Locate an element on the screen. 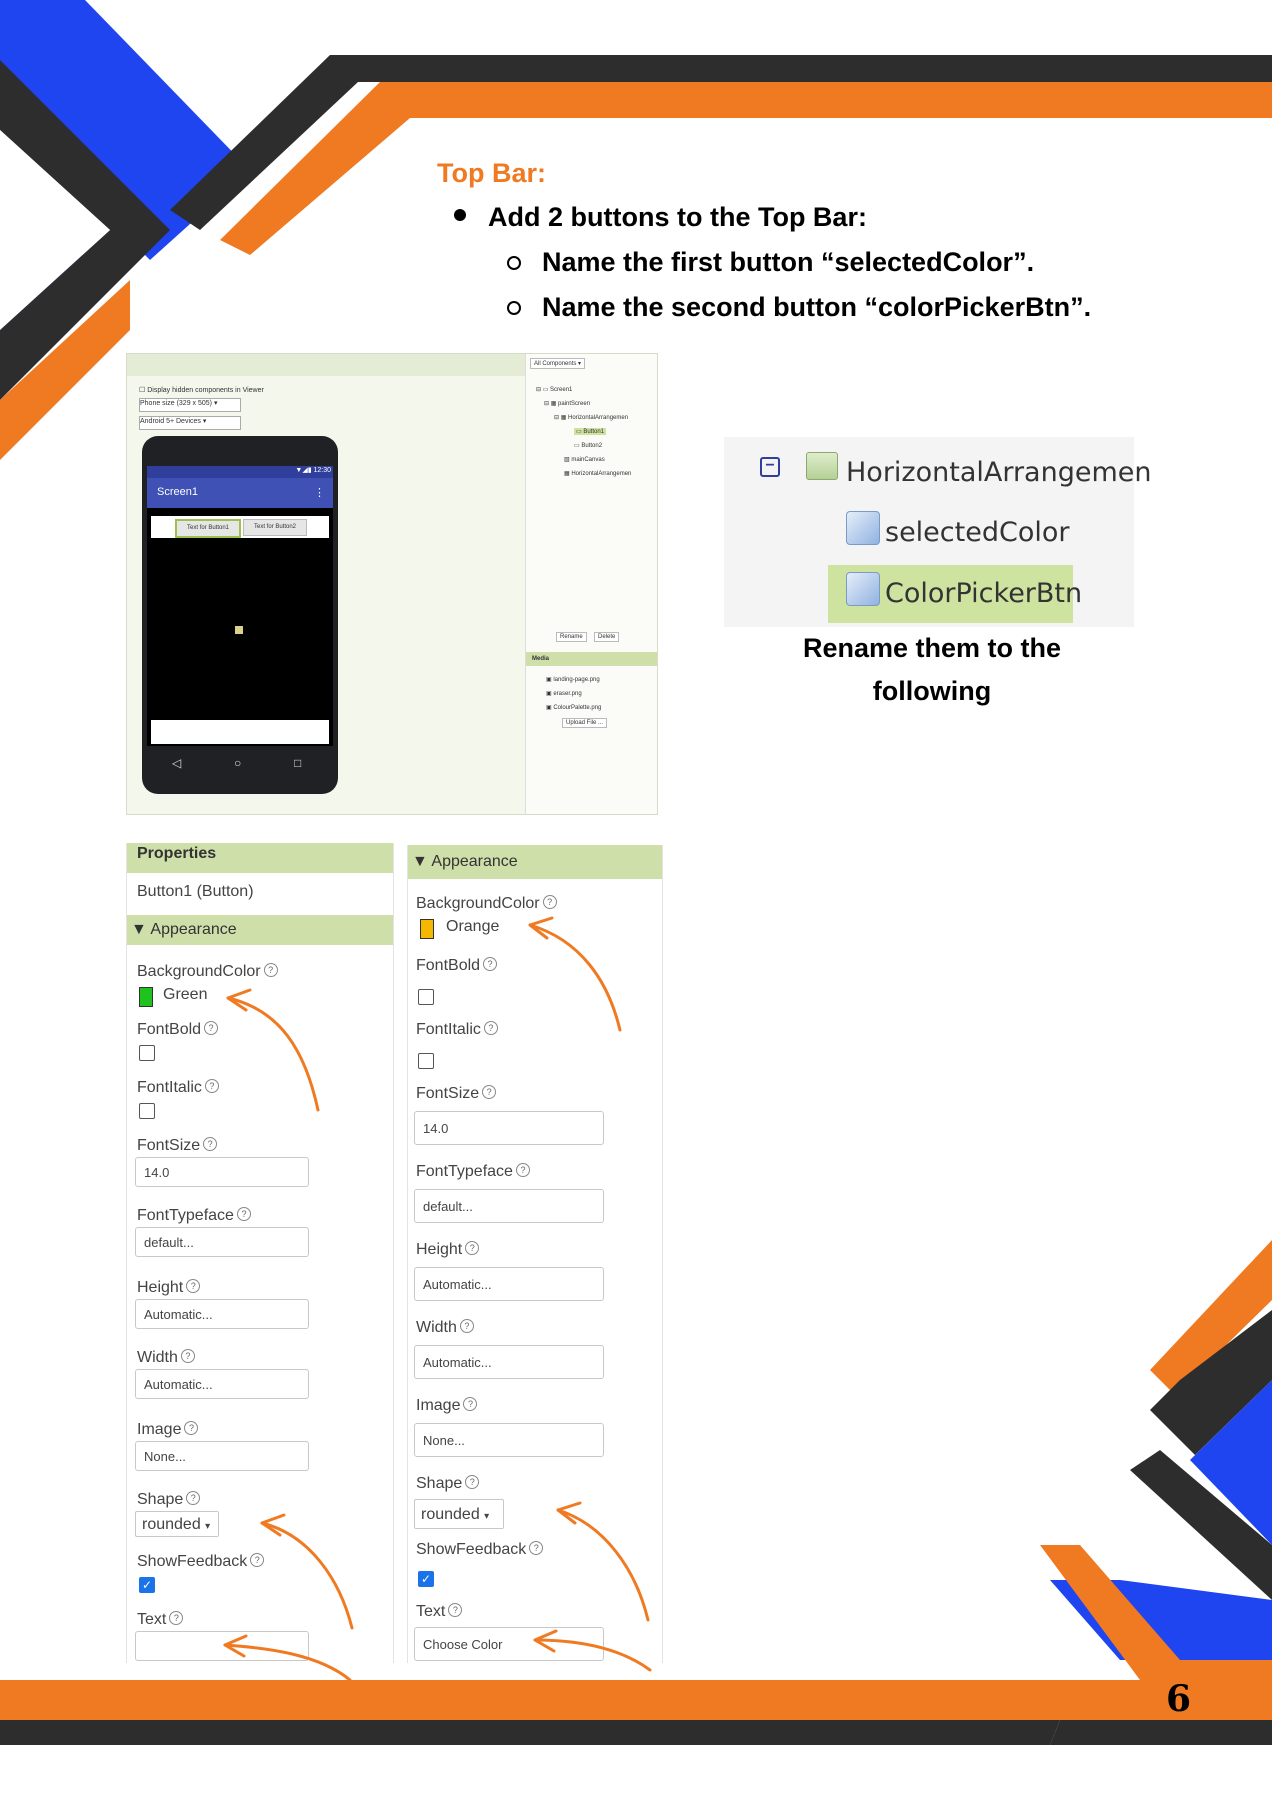 Image resolution: width=1272 pixels, height=1800 pixels. arrow-text-right is located at coordinates (592, 1655).